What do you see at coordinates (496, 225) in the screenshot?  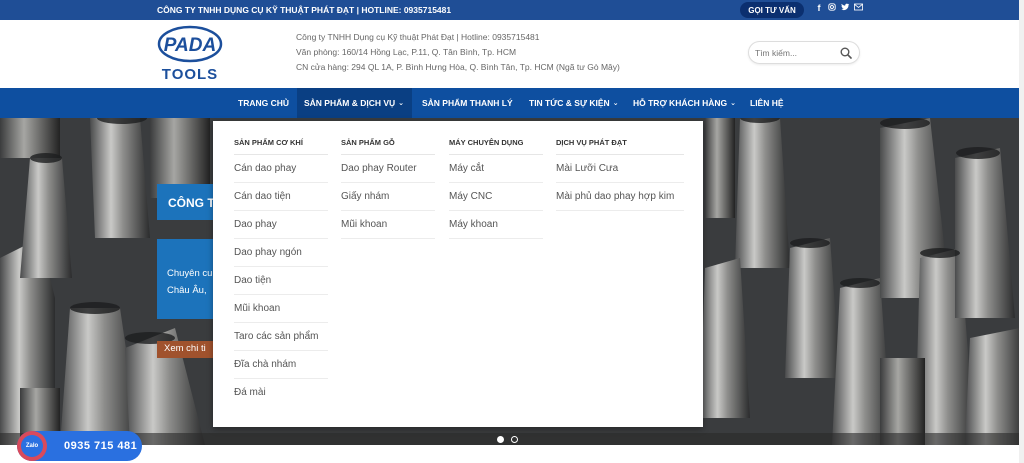 I see `menu-item: Máy khoan` at bounding box center [496, 225].